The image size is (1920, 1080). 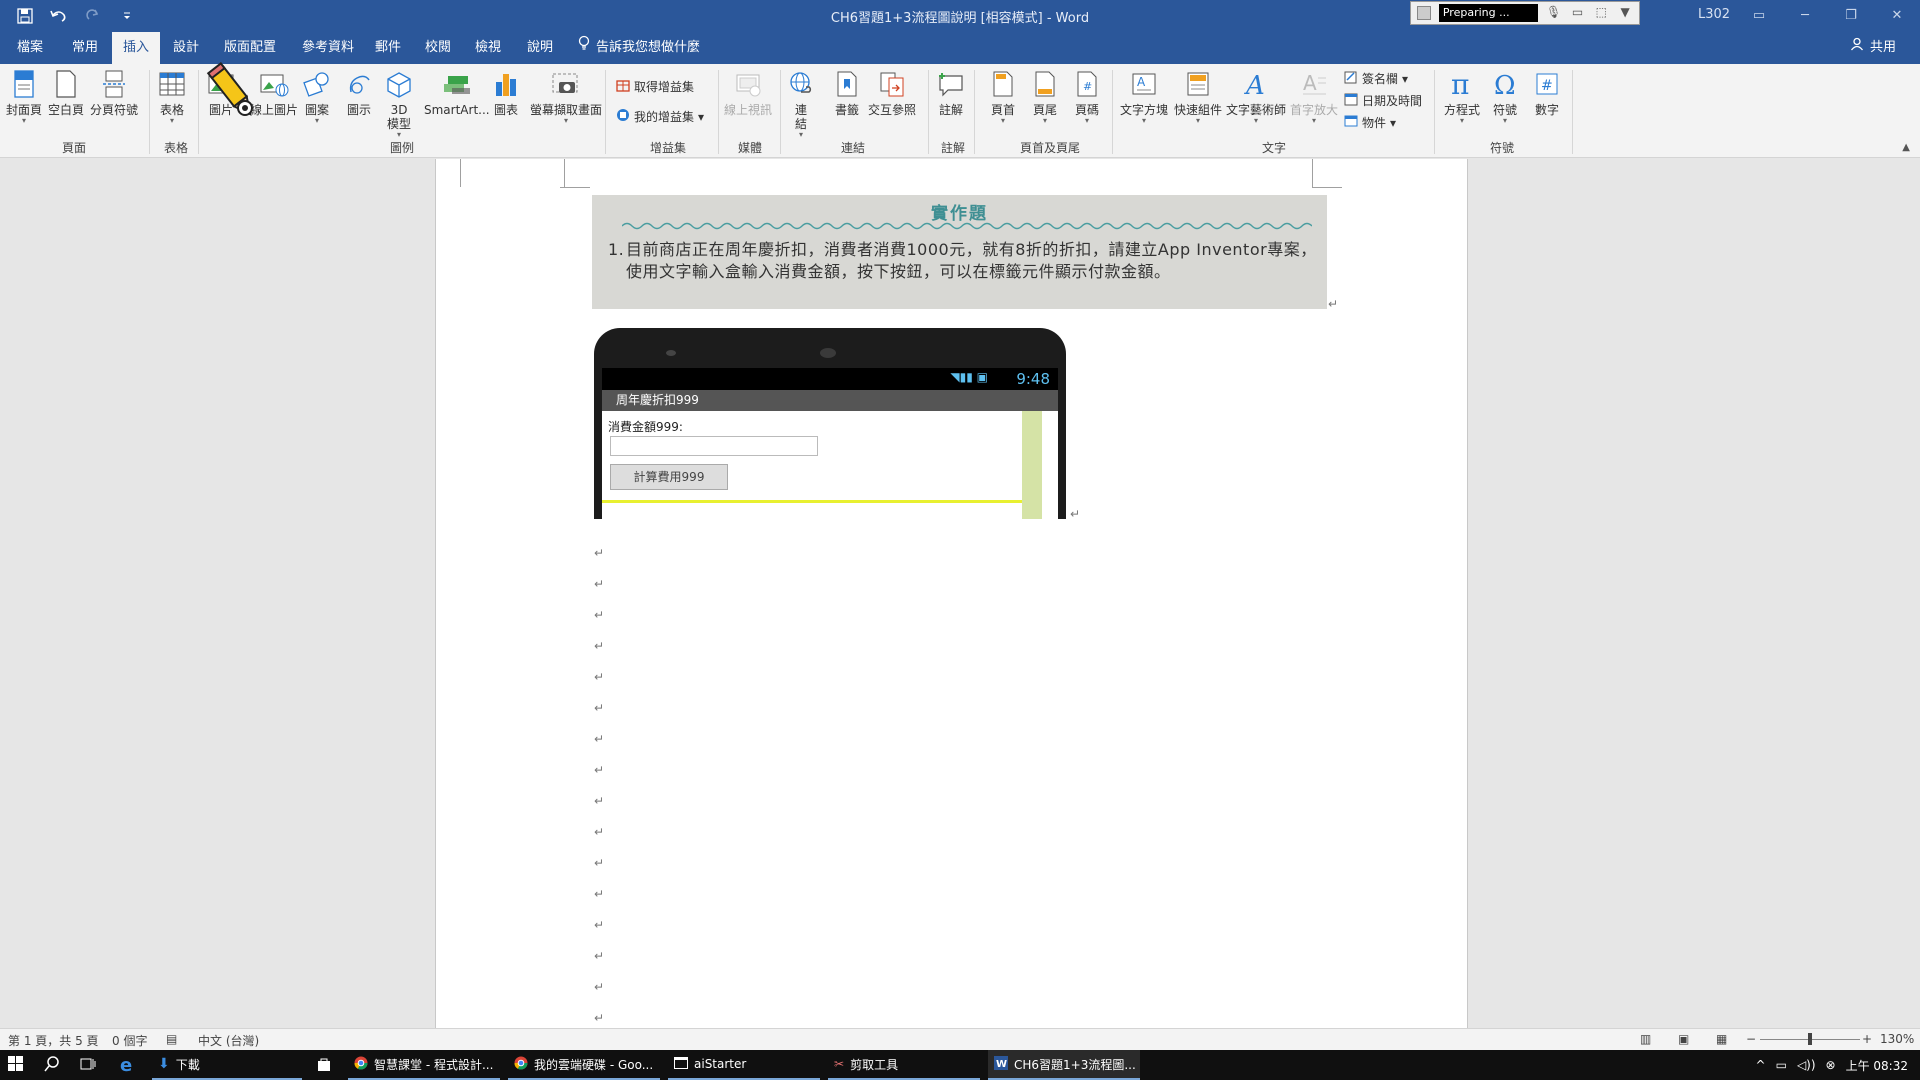 I want to click on my-addins-dropdown-icon: ▾, so click(x=701, y=117).